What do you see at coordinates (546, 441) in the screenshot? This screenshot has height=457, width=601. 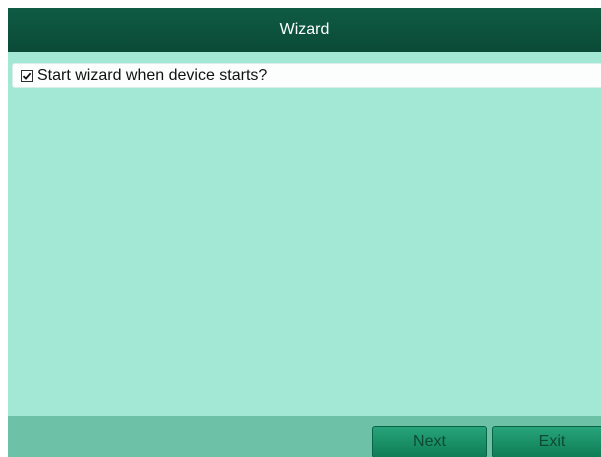 I see `exit-button: Exit` at bounding box center [546, 441].